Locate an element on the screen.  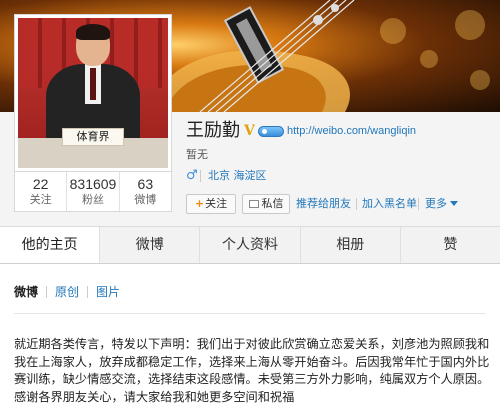
stat-count: 831609 is located at coordinates (93, 184).